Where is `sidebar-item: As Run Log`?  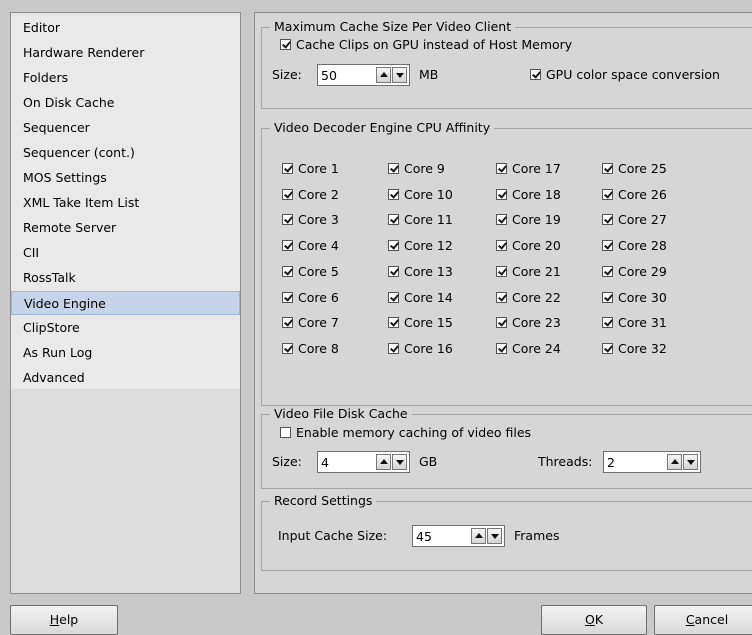
sidebar-item: As Run Log is located at coordinates (125, 353).